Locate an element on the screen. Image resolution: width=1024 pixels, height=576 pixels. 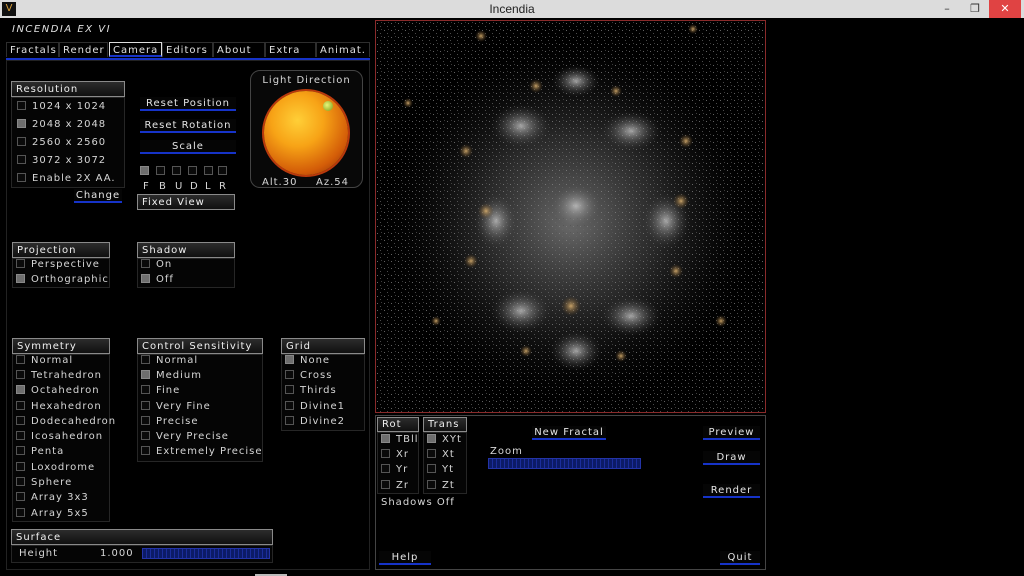
tab-fractals: Fractals is located at coordinates (32, 49).